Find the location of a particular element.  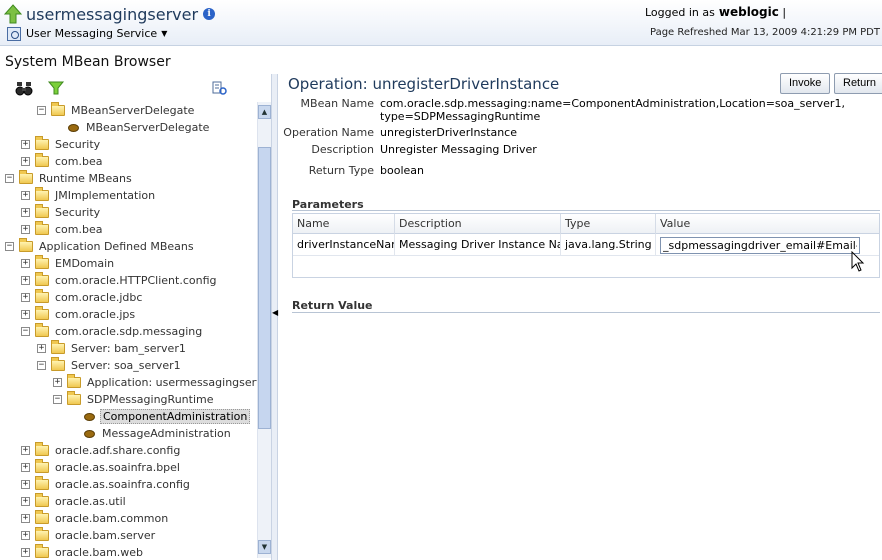

tree-node-label: oracle.bam.web is located at coordinates (99, 552).